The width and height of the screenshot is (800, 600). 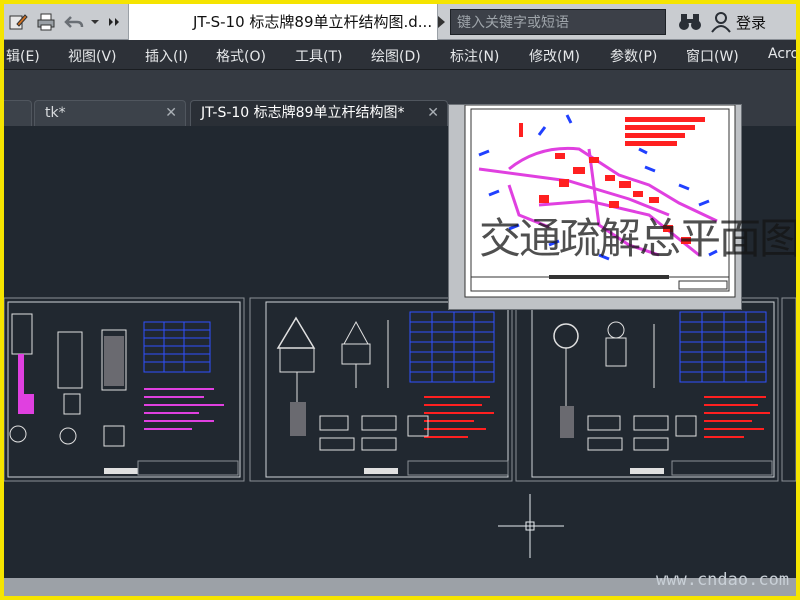 I want to click on menu-edit: 辑(E), so click(x=23, y=56).